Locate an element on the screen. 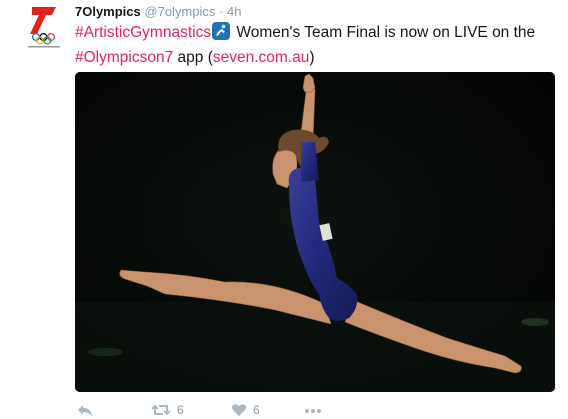 Image resolution: width=568 pixels, height=419 pixels. reply-icon is located at coordinates (85, 410).